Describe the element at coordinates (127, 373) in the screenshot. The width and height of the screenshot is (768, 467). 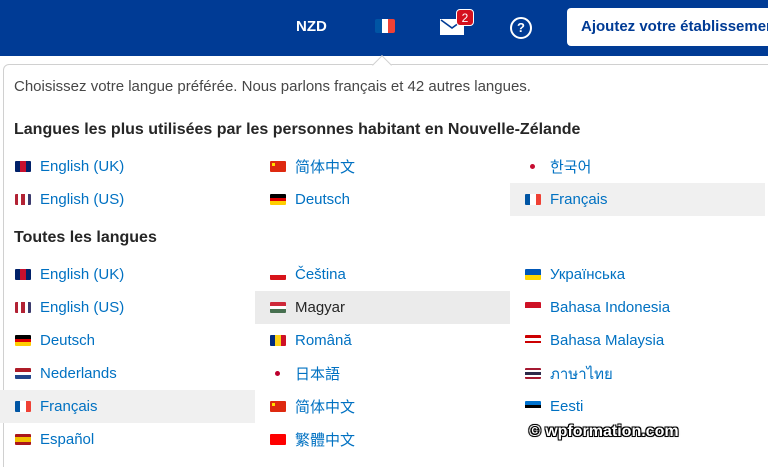
I see `language-option: Nederlands` at that location.